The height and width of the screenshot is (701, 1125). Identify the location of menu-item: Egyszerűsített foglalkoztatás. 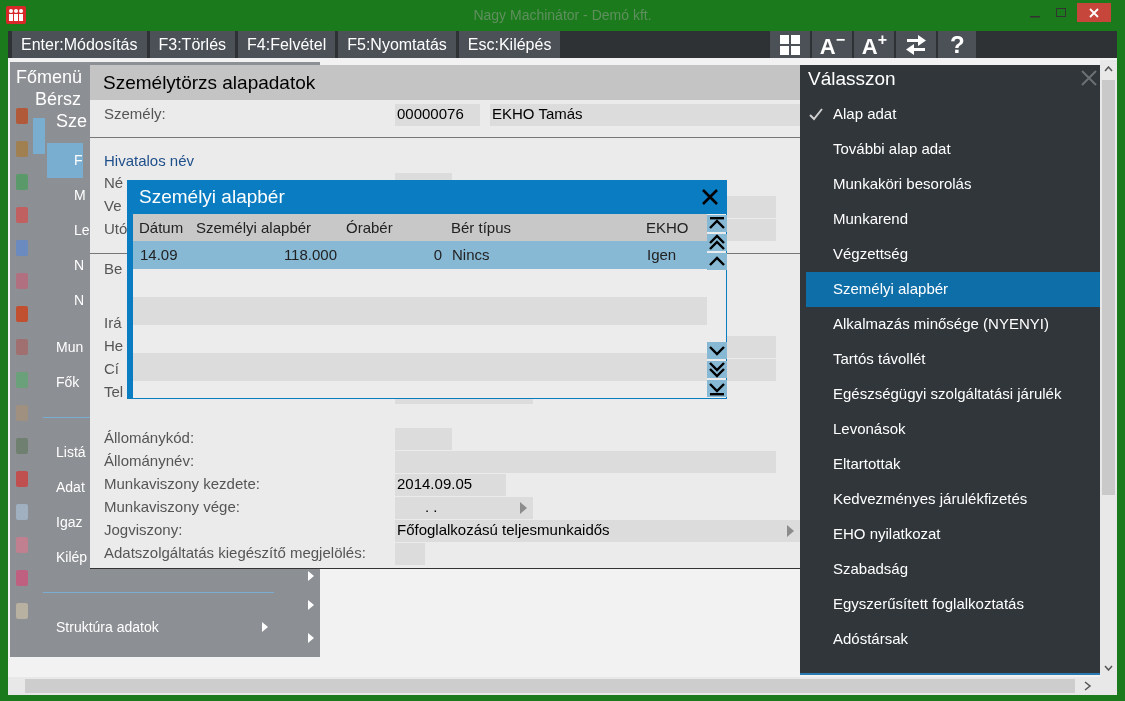
(953, 604).